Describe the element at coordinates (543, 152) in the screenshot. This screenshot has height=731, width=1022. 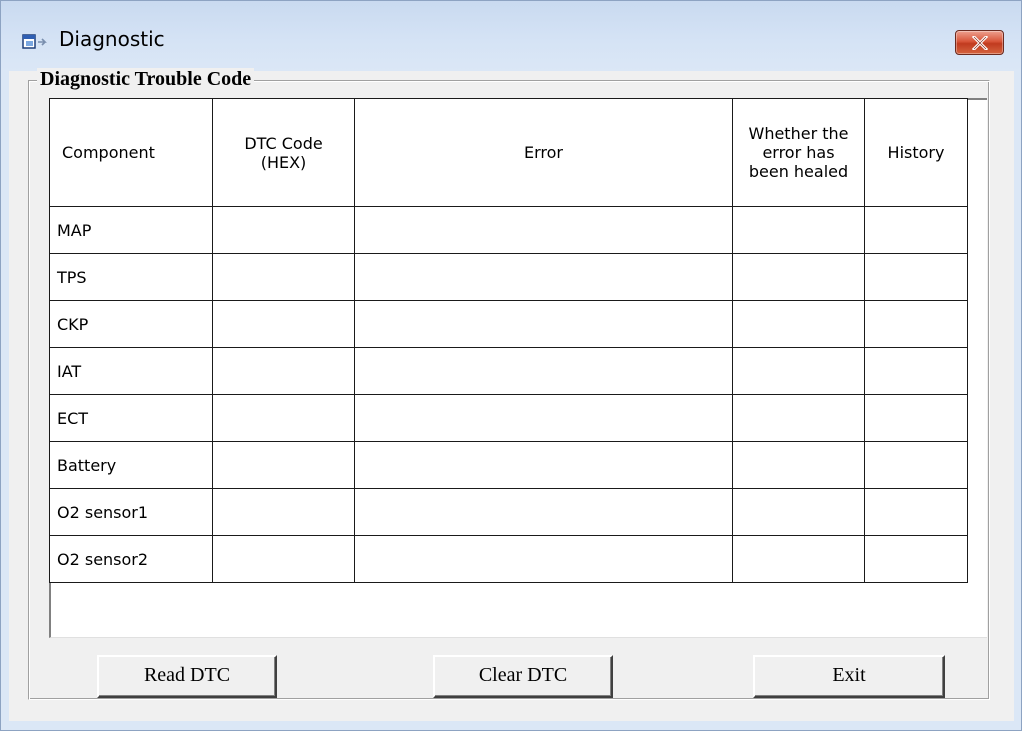
I see `column-header-error: Error` at that location.